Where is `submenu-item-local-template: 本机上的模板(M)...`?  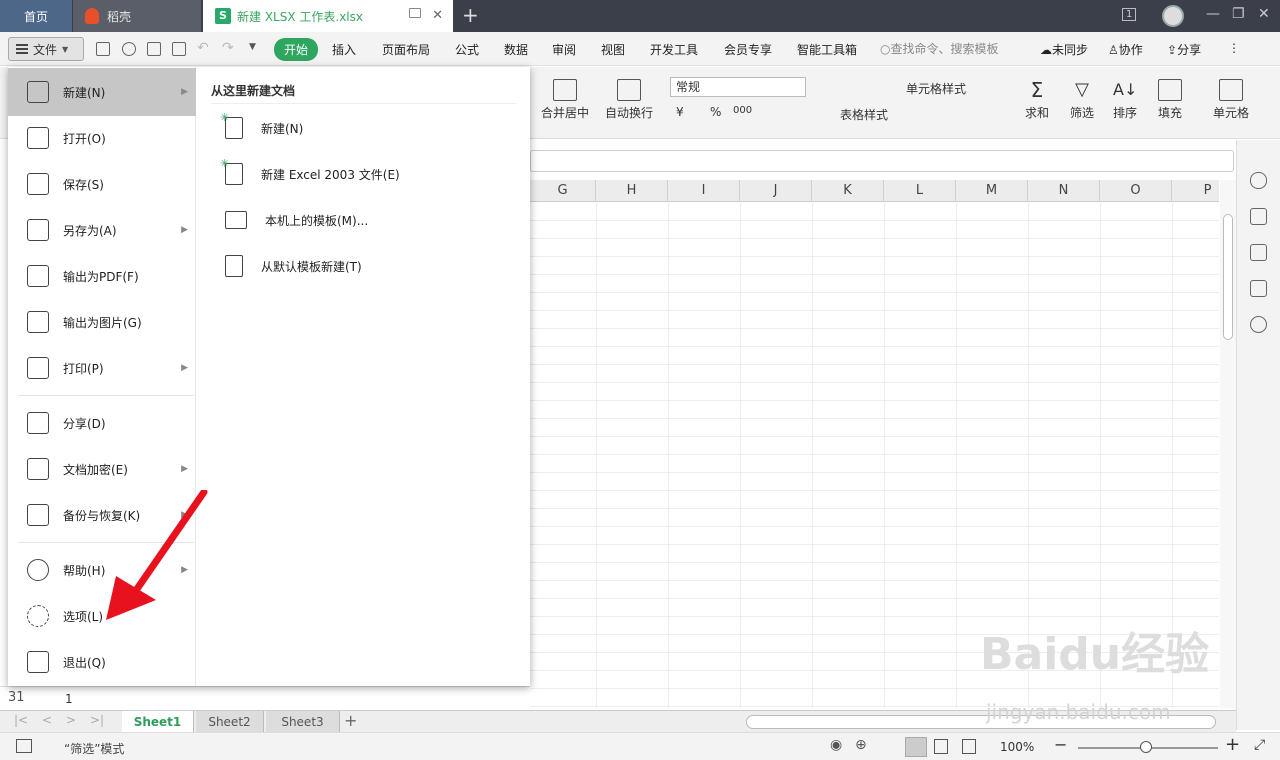
submenu-item-local-template: 本机上的模板(M)... is located at coordinates (296, 220).